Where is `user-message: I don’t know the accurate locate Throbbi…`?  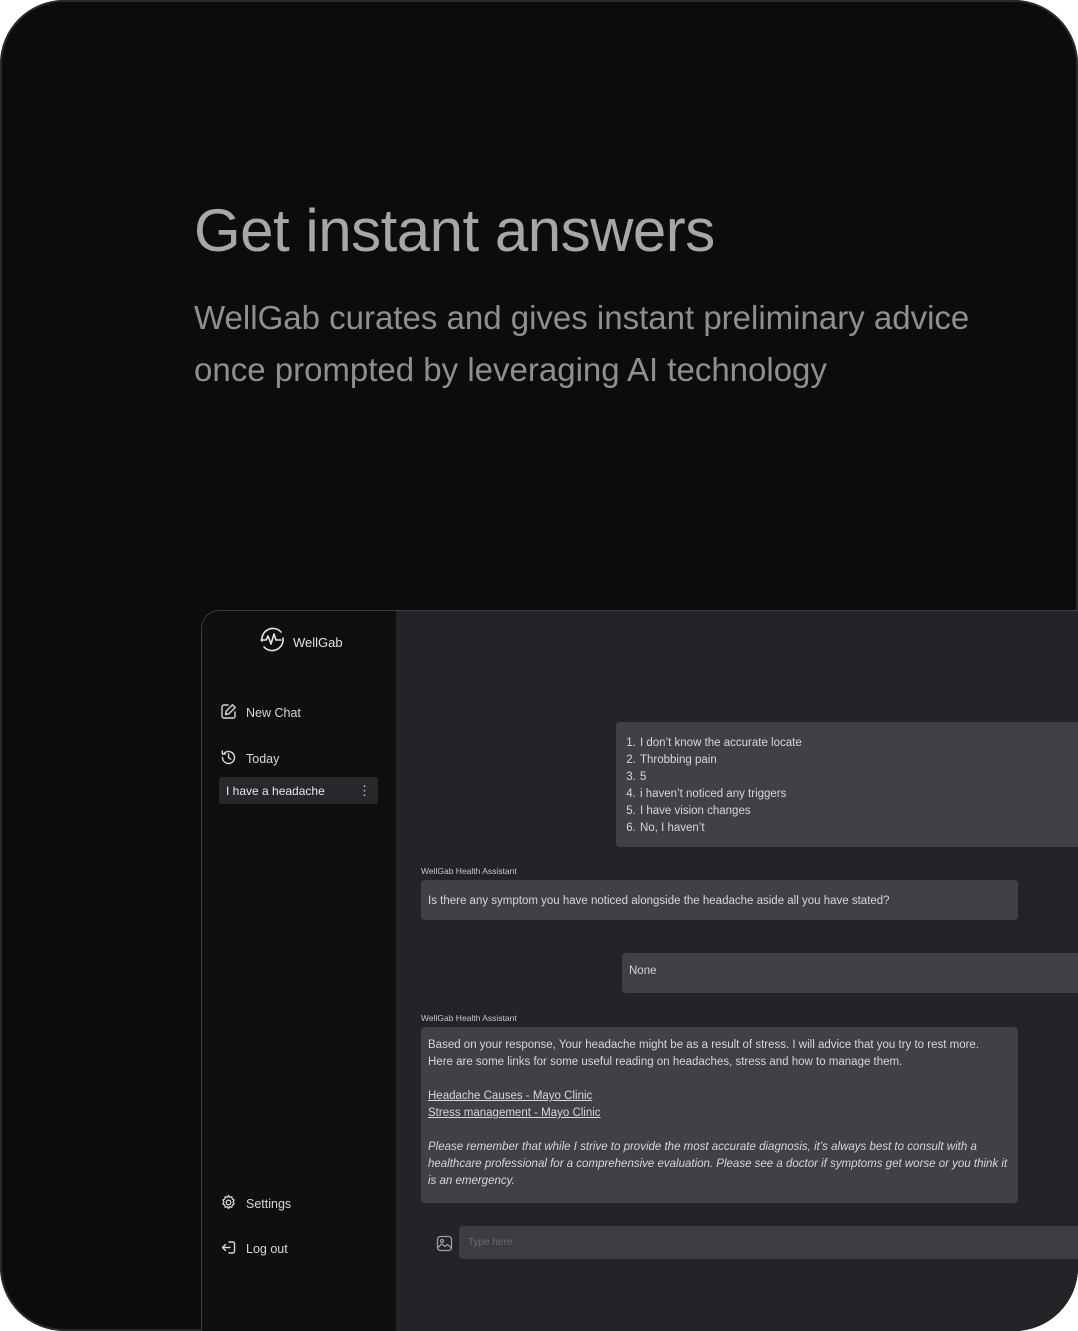 user-message: I don’t know the accurate locate Throbbi… is located at coordinates (847, 784).